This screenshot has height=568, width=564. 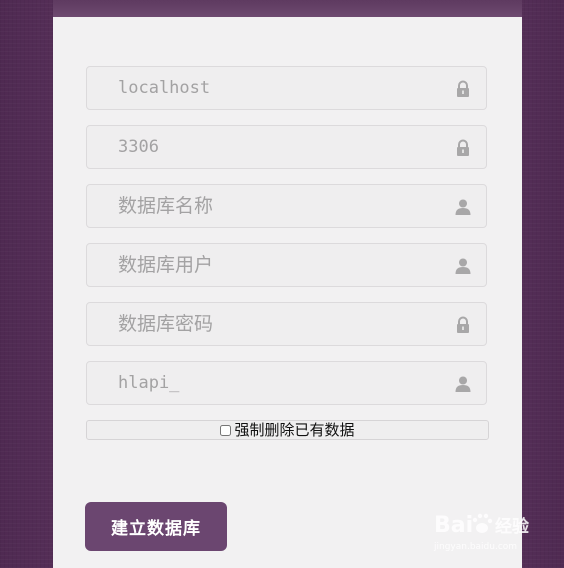 I want to click on database-user-input, so click(x=286, y=265).